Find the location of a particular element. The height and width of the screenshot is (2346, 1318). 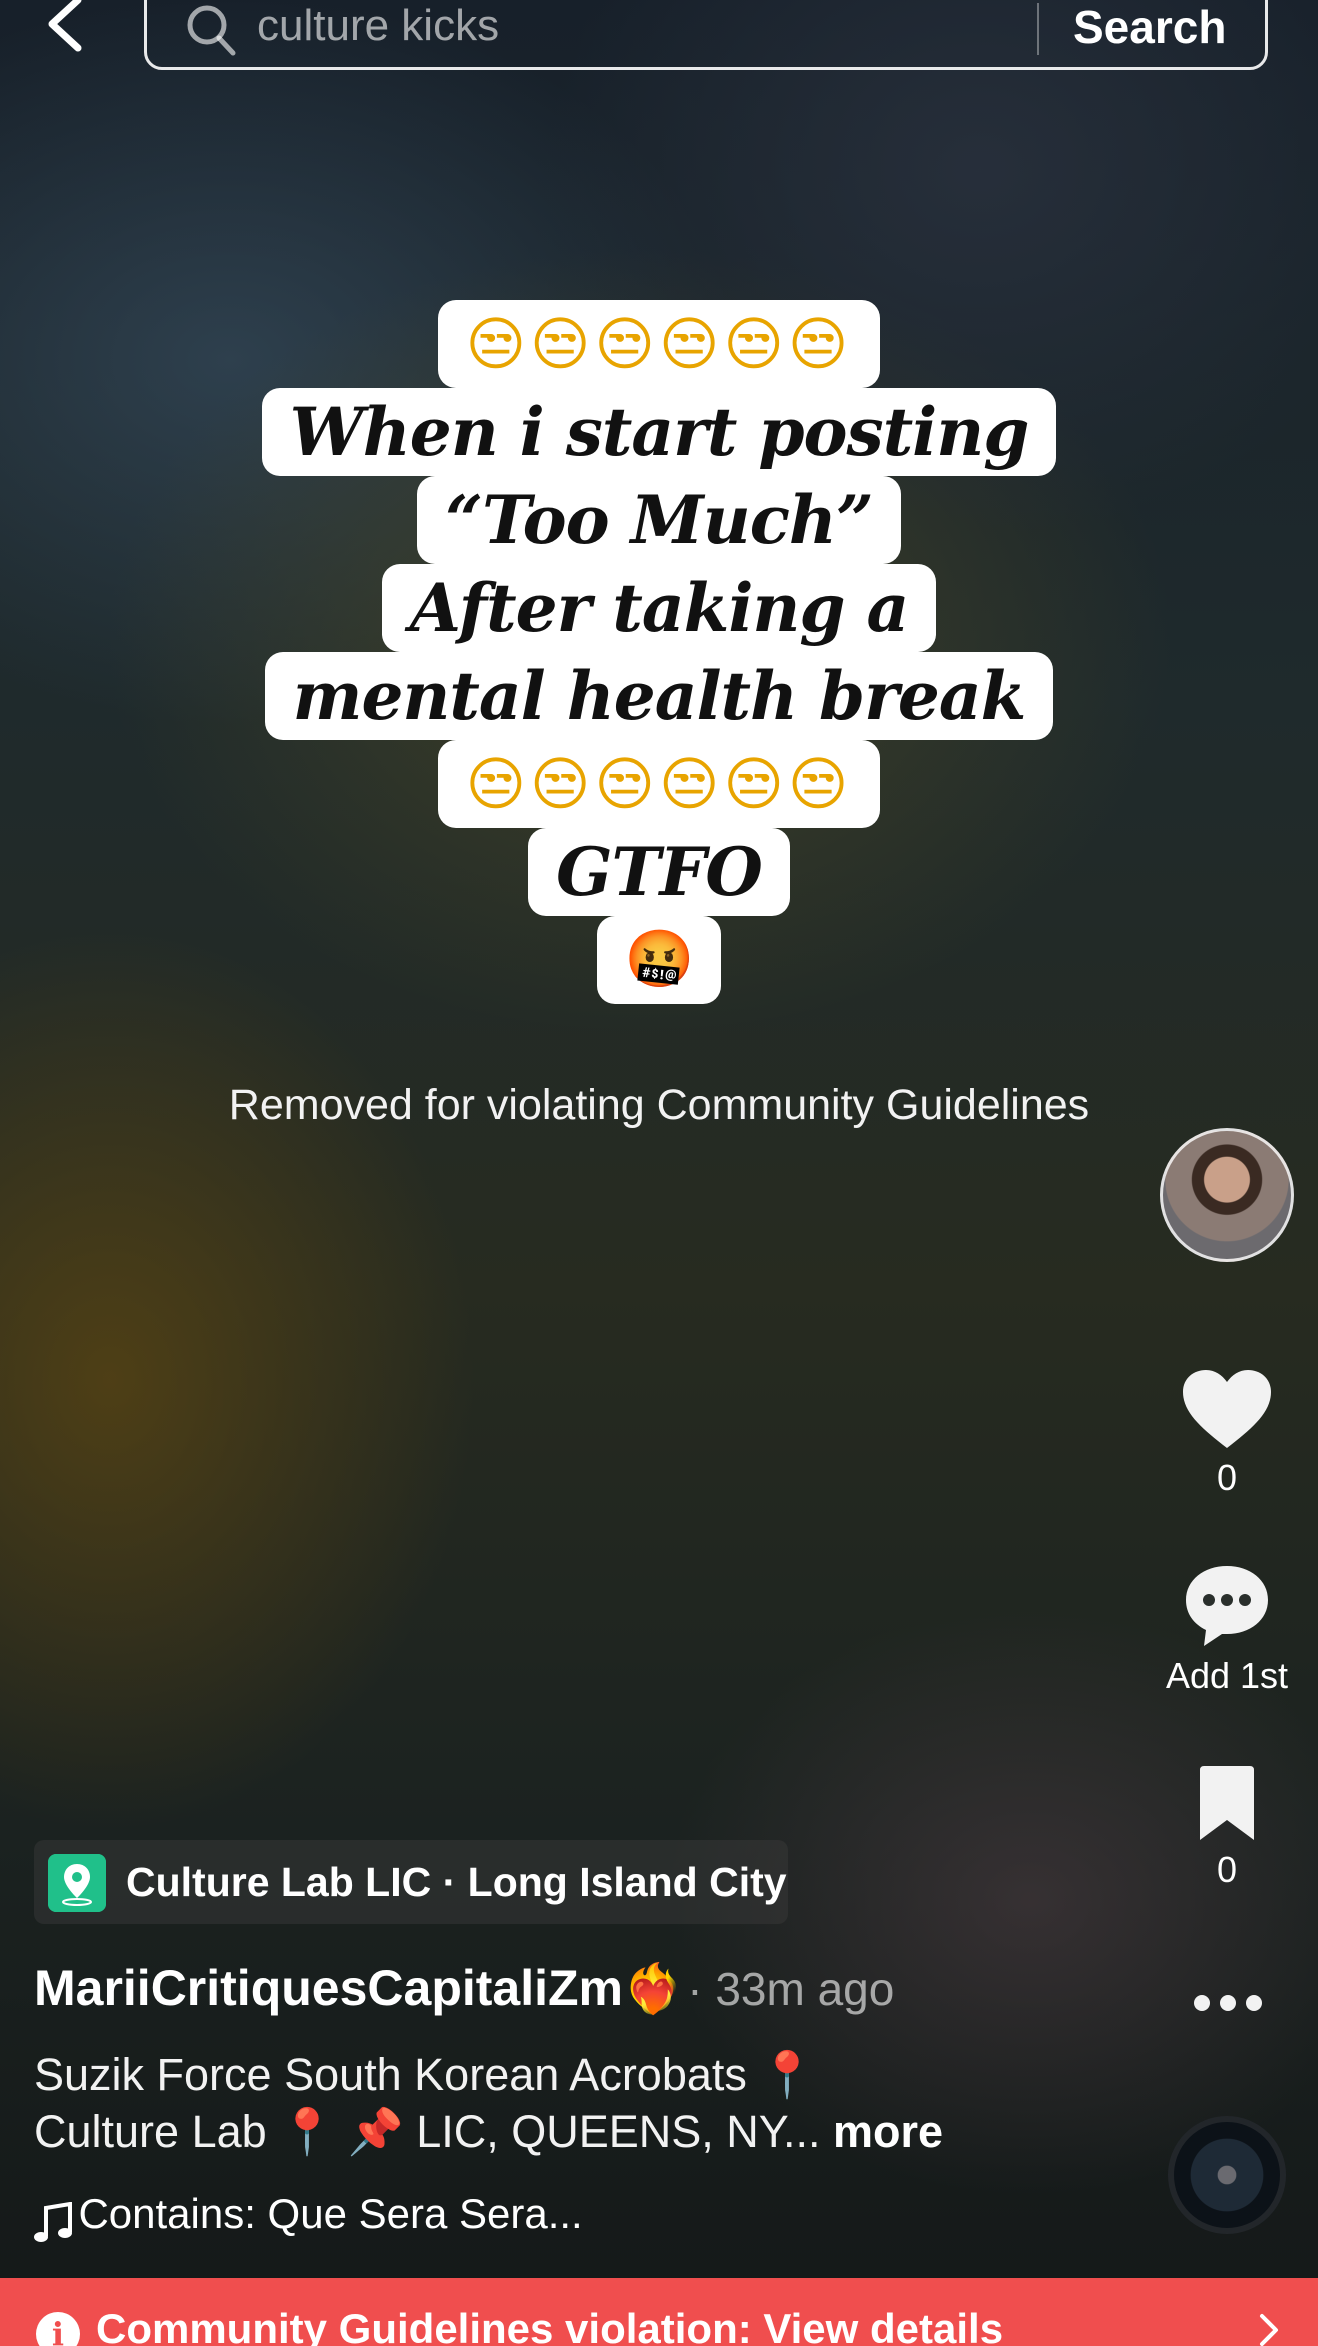

author-line: MariiCritiquesCapitaliZm❤️‍🔥 · 33m ago is located at coordinates (464, 1988).